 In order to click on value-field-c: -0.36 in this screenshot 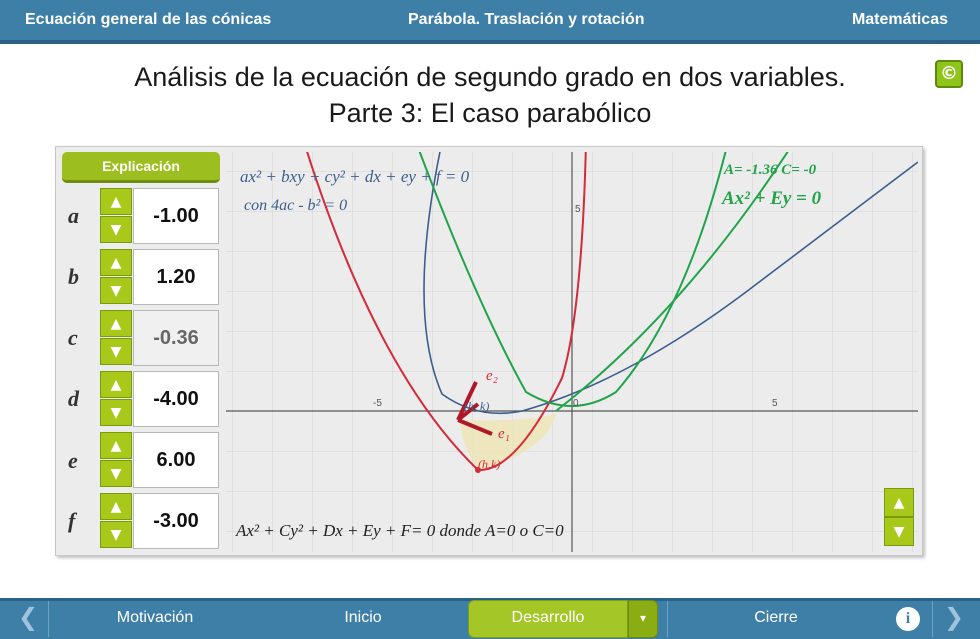, I will do `click(176, 338)`.